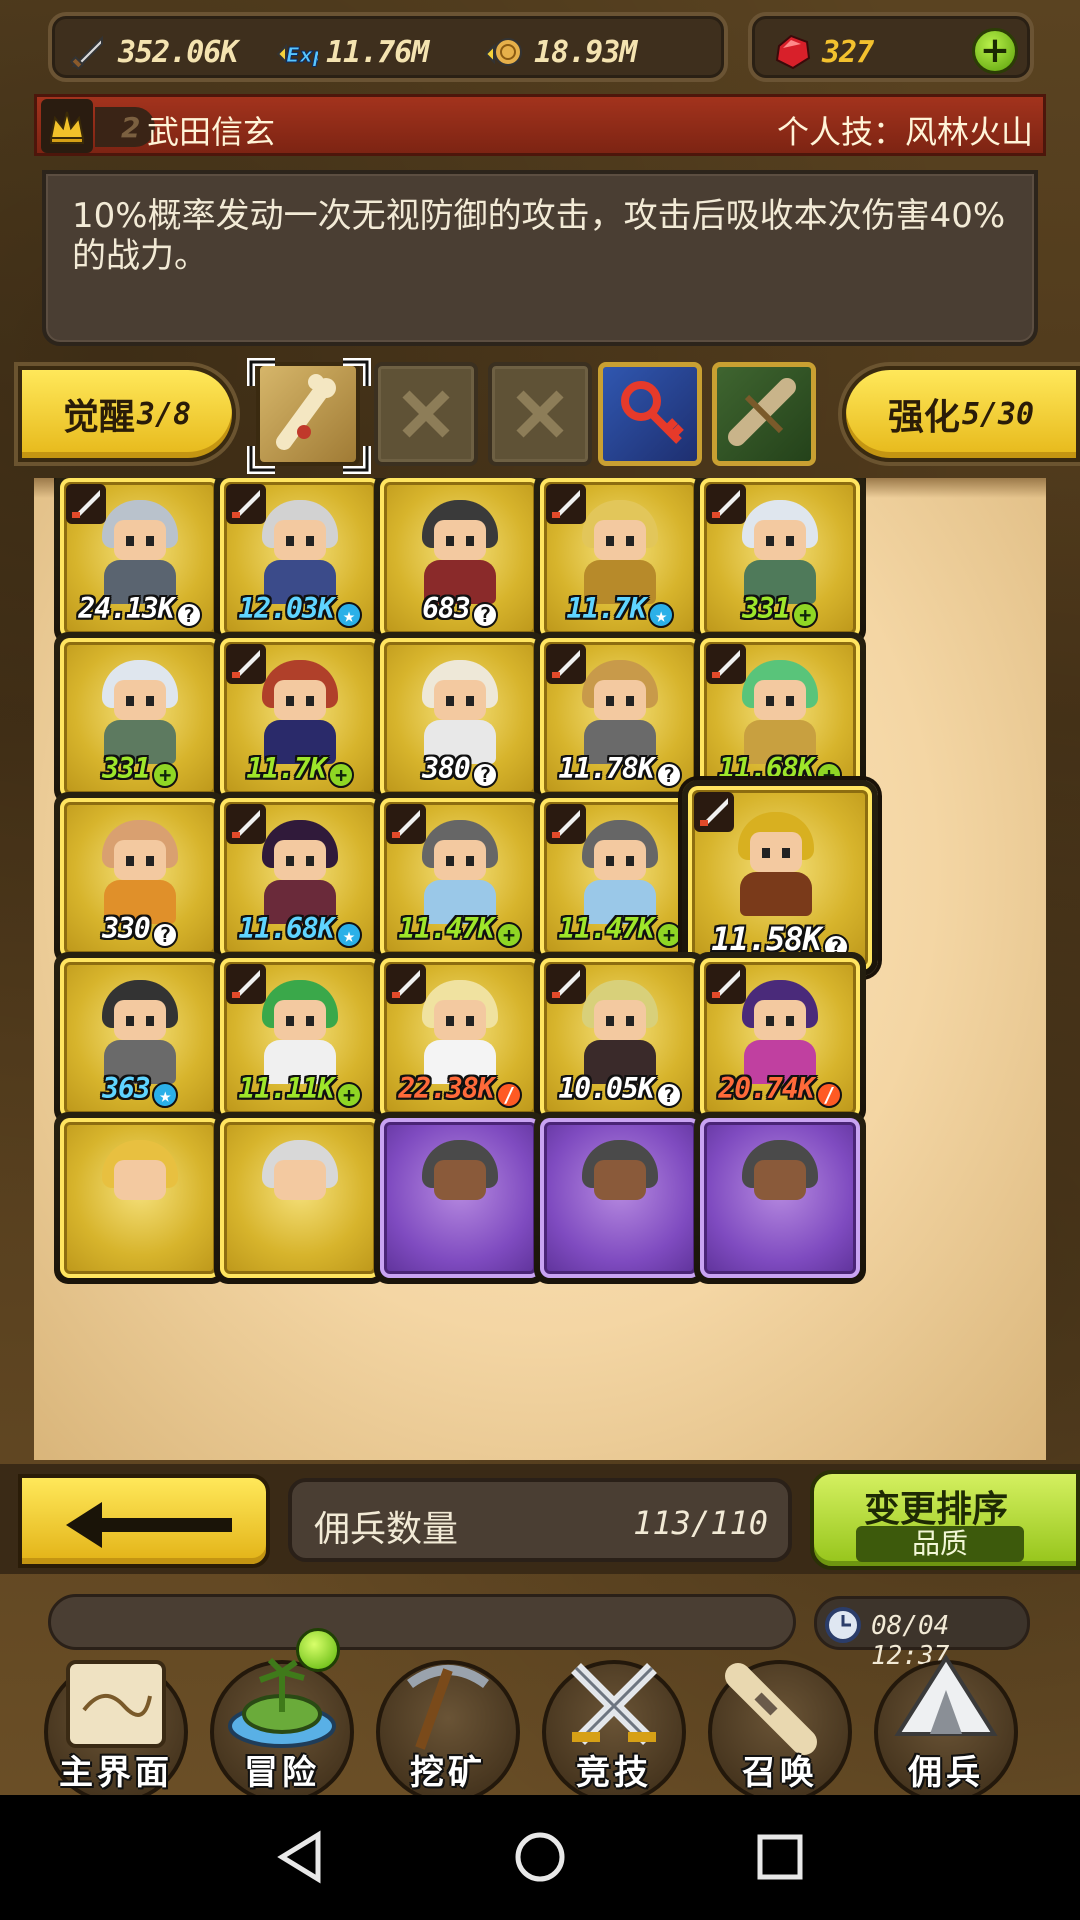 The height and width of the screenshot is (1920, 1080). Describe the element at coordinates (140, 610) in the screenshot. I see `mercenary-power: 24.13K?` at that location.